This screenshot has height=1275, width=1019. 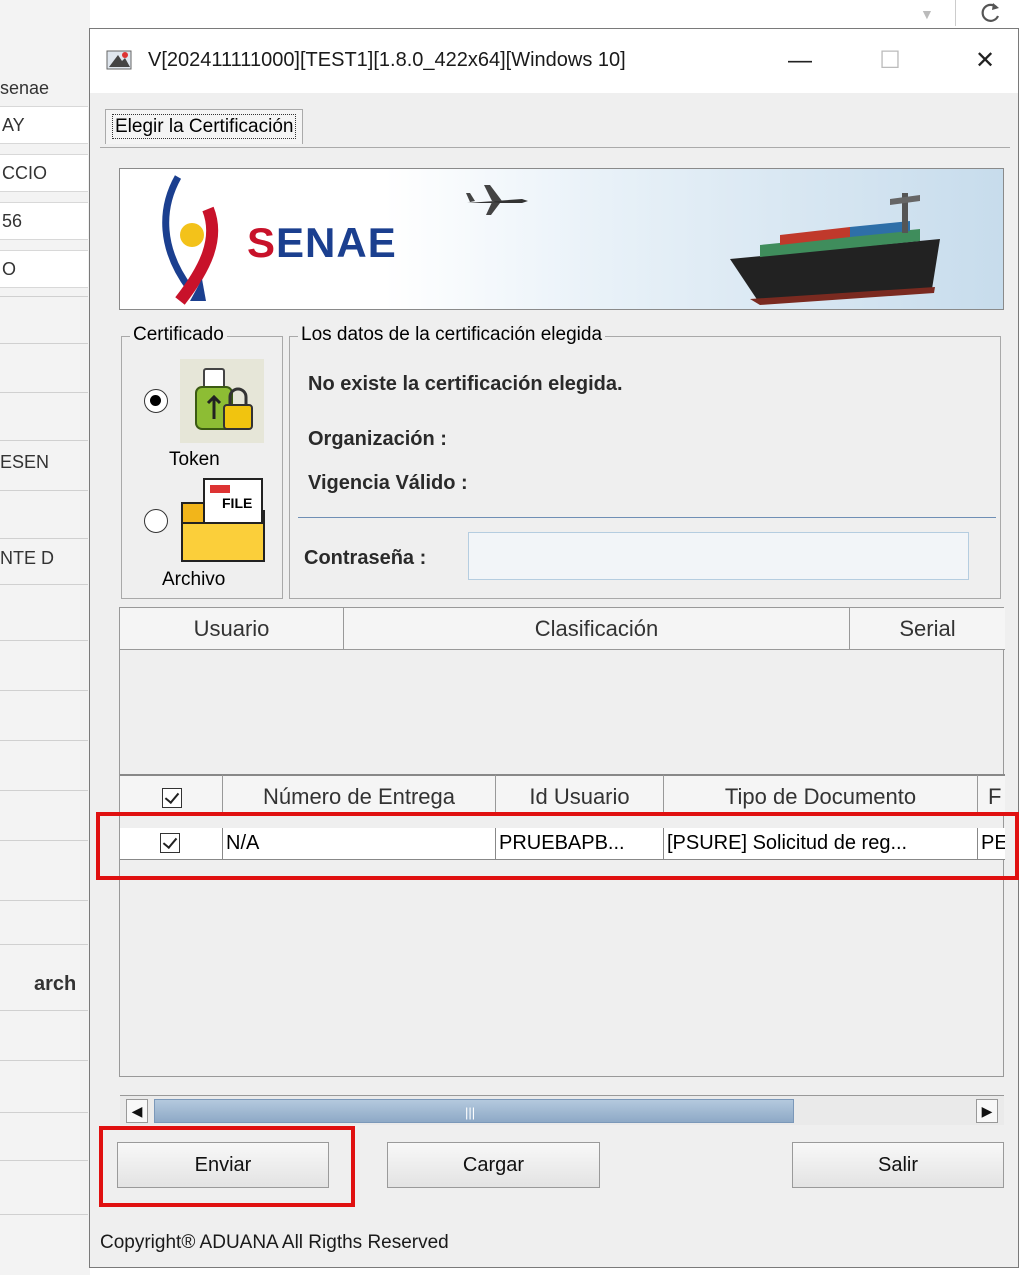 I want to click on tab-elegir-certificacion: Elegir la Certificación, so click(x=204, y=126).